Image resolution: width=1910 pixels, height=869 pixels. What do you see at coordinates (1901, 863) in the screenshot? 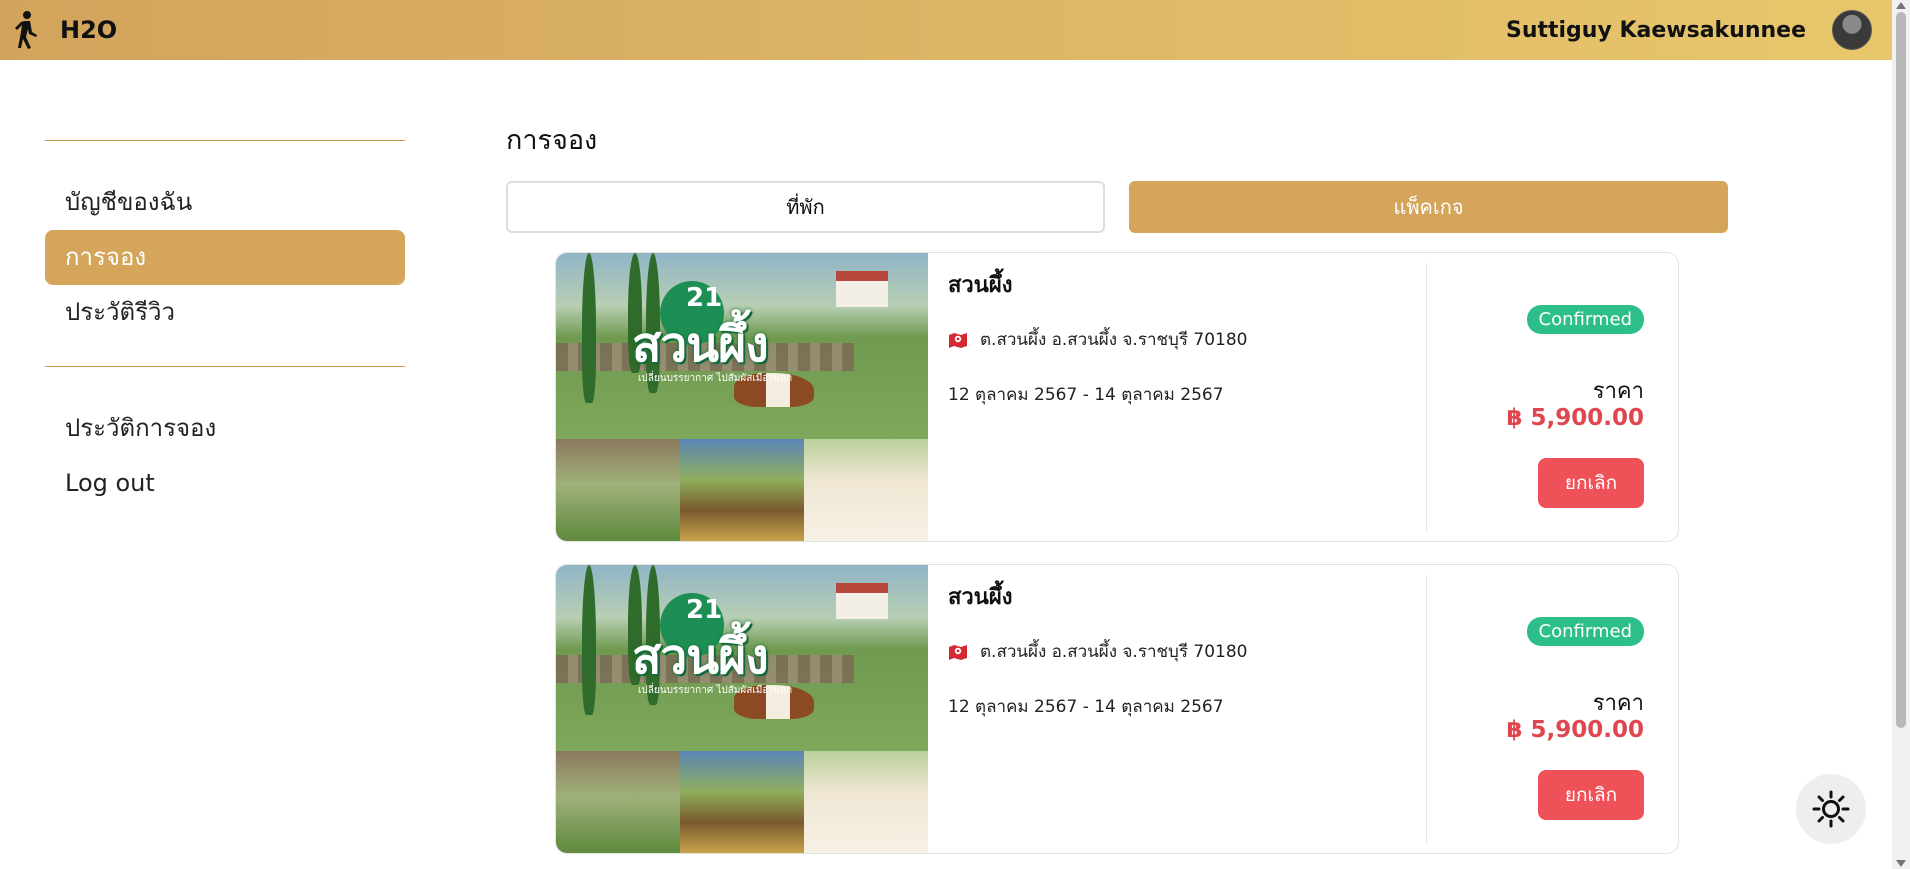
I see `scroll-down-arrow` at bounding box center [1901, 863].